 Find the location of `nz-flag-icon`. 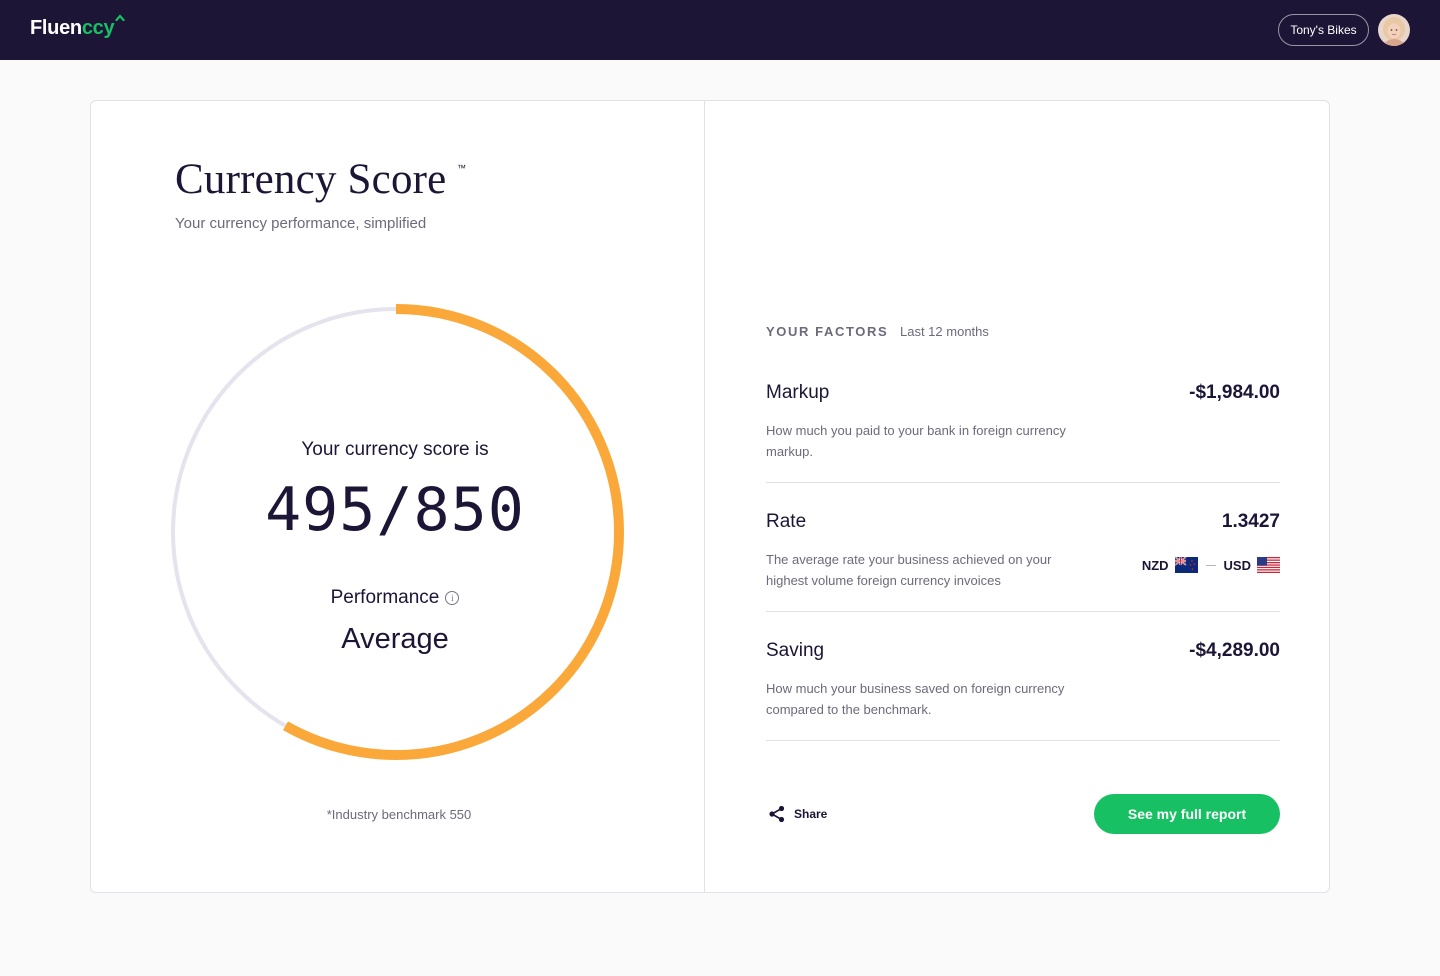

nz-flag-icon is located at coordinates (1186, 565).